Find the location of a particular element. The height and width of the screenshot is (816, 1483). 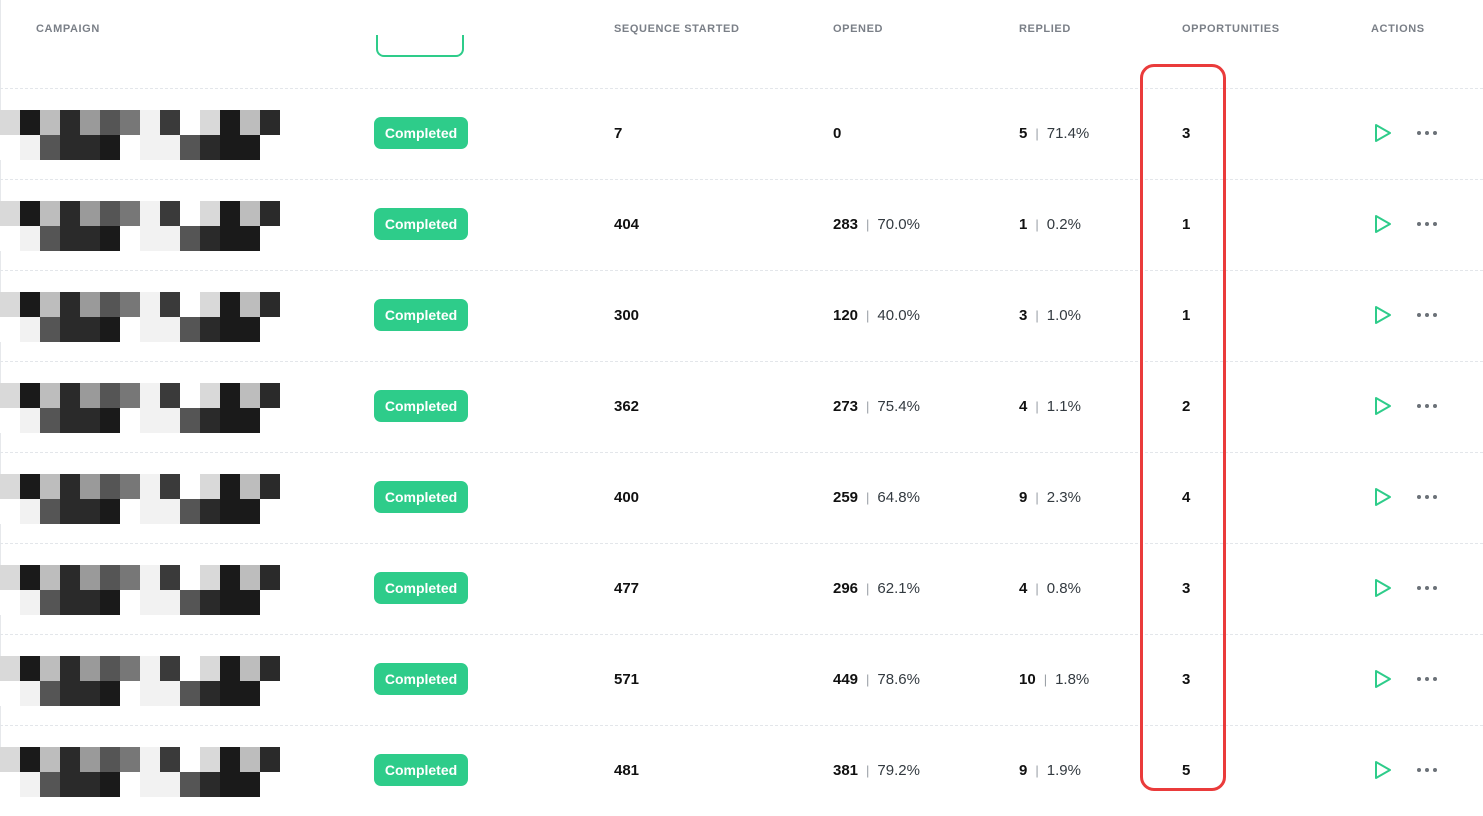

opened-cell: 283 | 70.0% is located at coordinates (876, 225).